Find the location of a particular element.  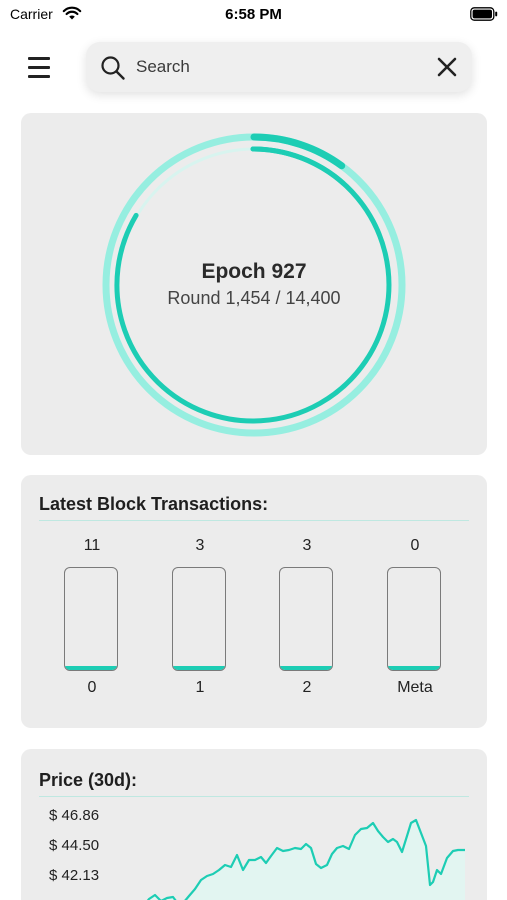

epoch-info: Epoch 927 Round 1,454 / 14,400 is located at coordinates (254, 284).